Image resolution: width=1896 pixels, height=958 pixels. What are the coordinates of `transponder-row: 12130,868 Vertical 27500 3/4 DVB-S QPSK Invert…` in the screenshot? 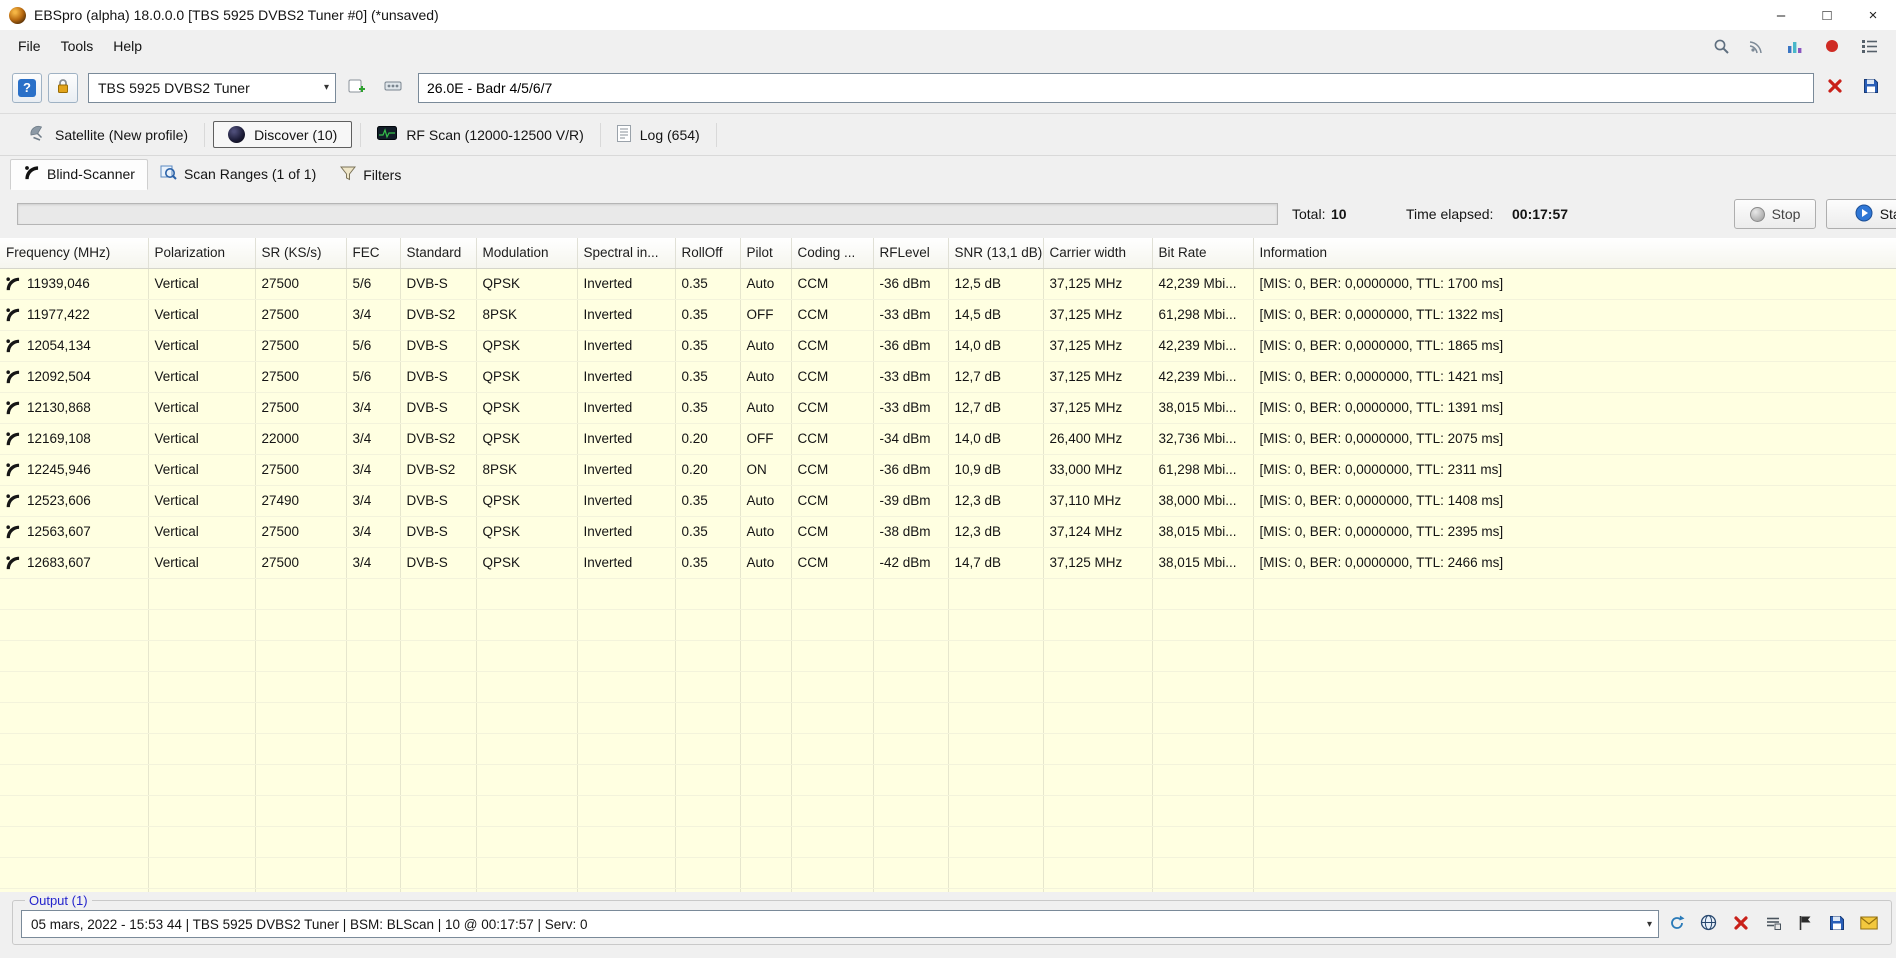 It's located at (948, 408).